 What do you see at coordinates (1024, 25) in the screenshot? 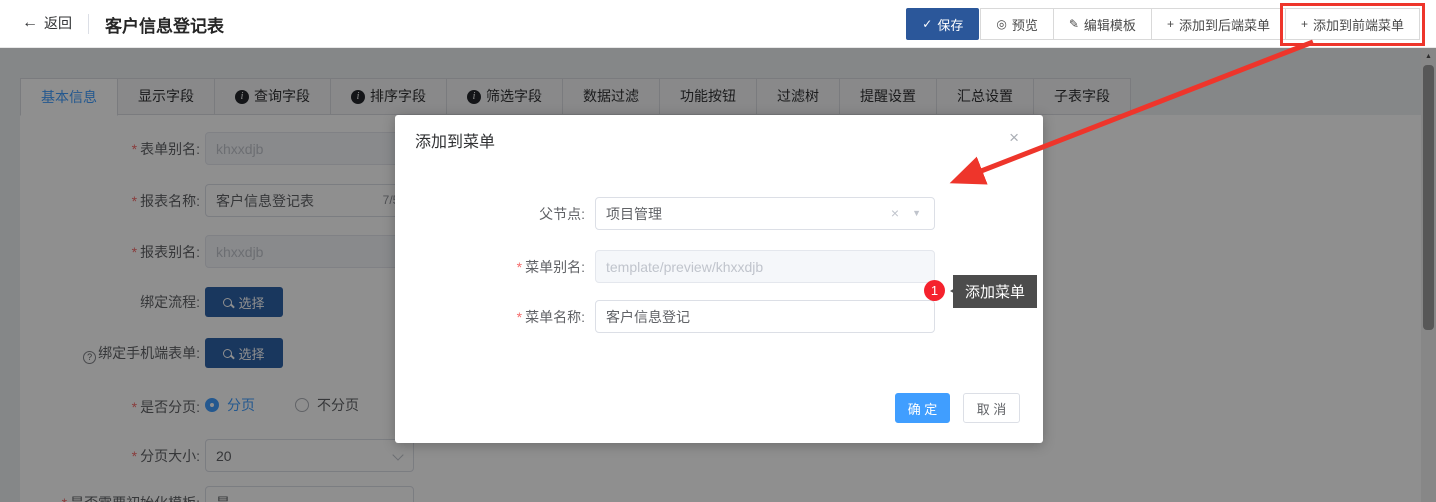
I see `preview-label: 预览` at bounding box center [1024, 25].